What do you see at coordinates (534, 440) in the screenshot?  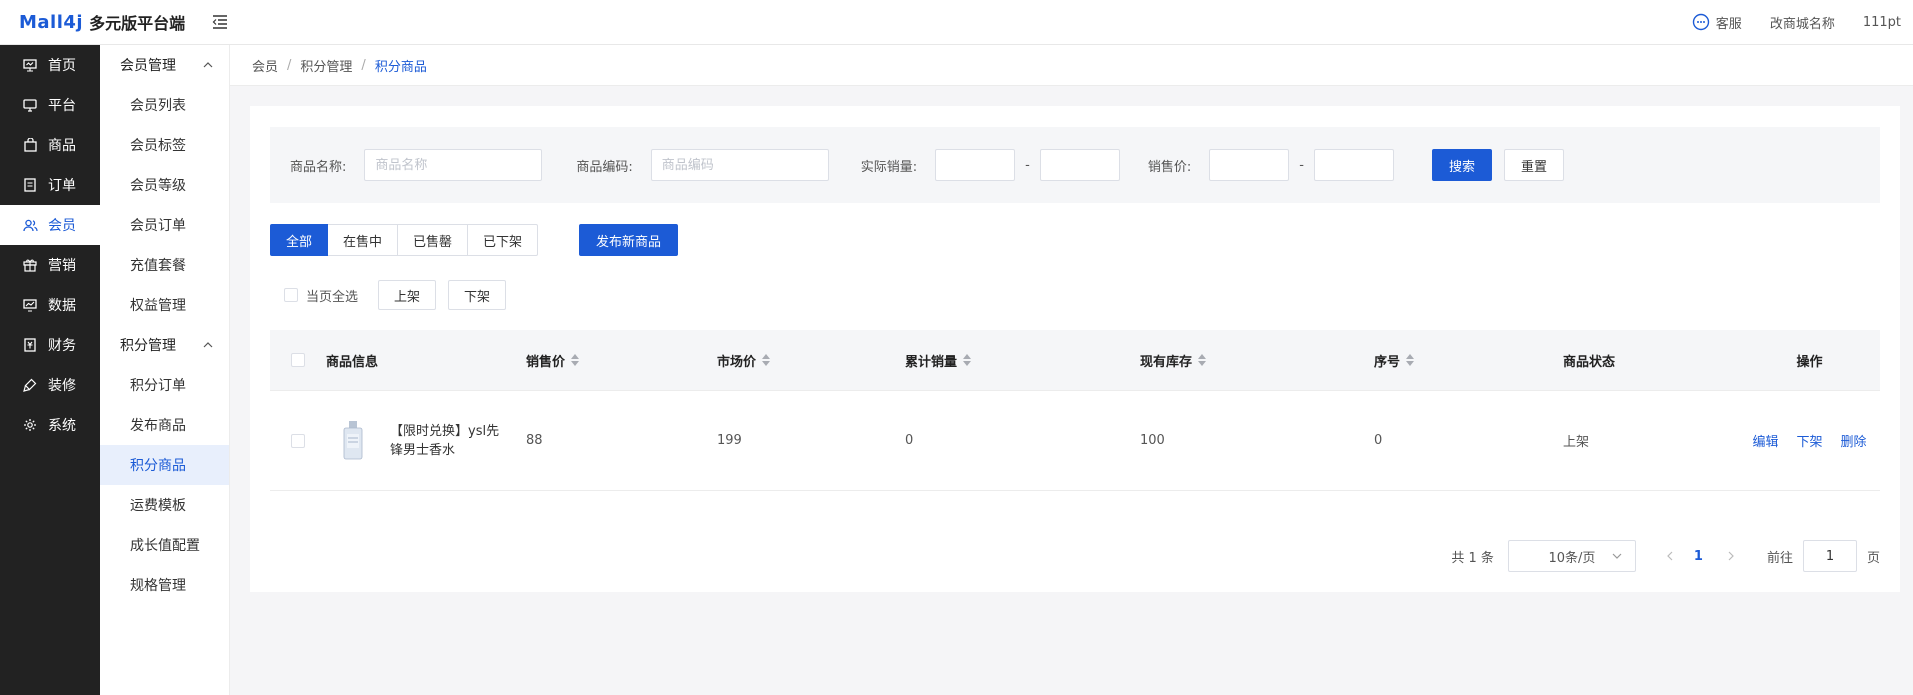 I see `cell-price: 88` at bounding box center [534, 440].